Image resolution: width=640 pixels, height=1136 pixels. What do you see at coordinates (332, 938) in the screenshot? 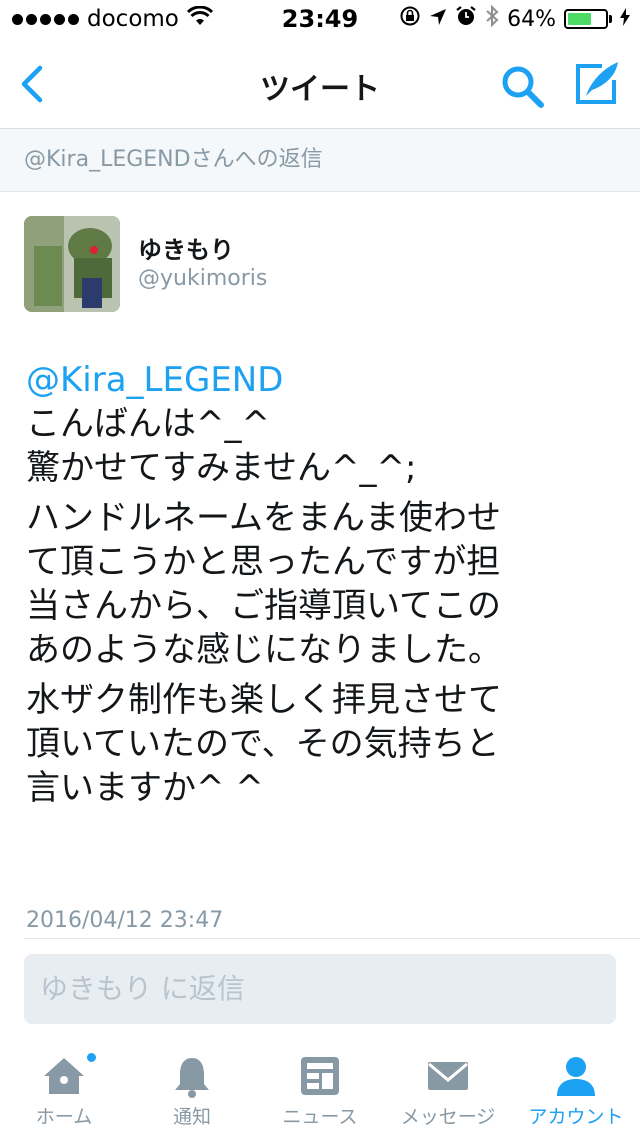
I see `divider` at bounding box center [332, 938].